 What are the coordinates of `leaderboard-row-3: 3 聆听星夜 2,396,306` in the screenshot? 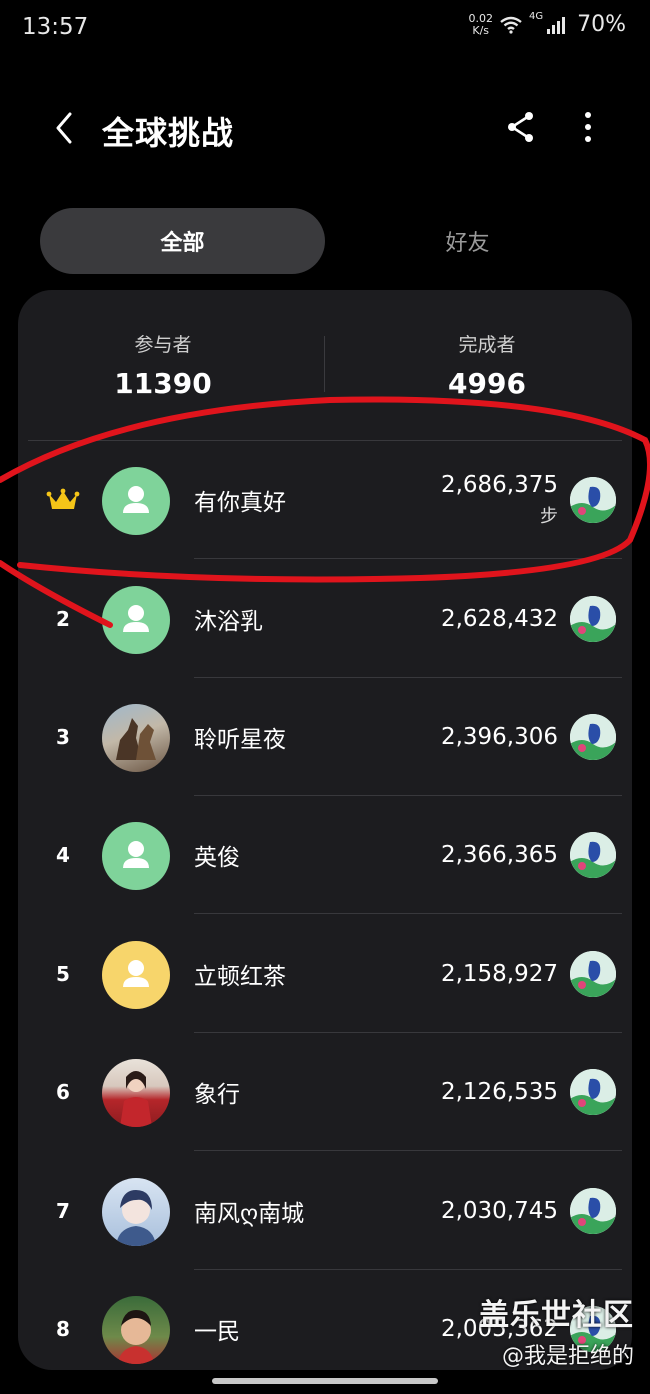 It's located at (325, 737).